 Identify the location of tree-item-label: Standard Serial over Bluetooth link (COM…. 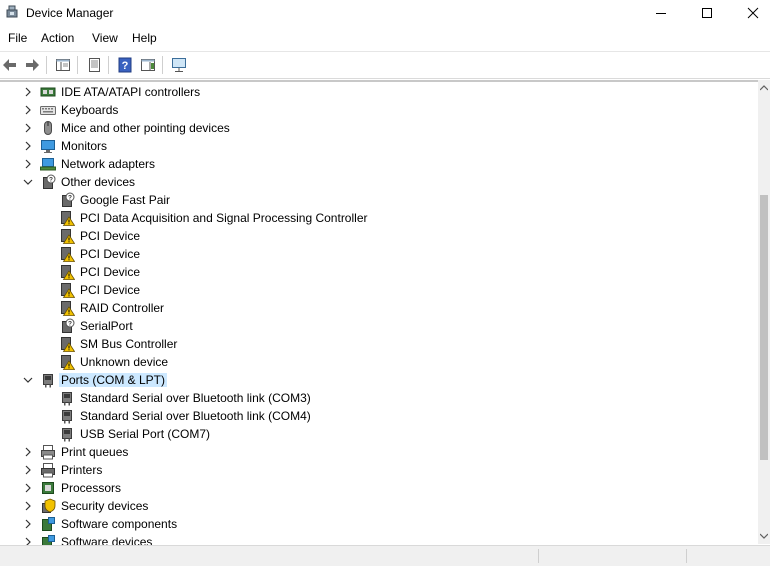
(195, 398).